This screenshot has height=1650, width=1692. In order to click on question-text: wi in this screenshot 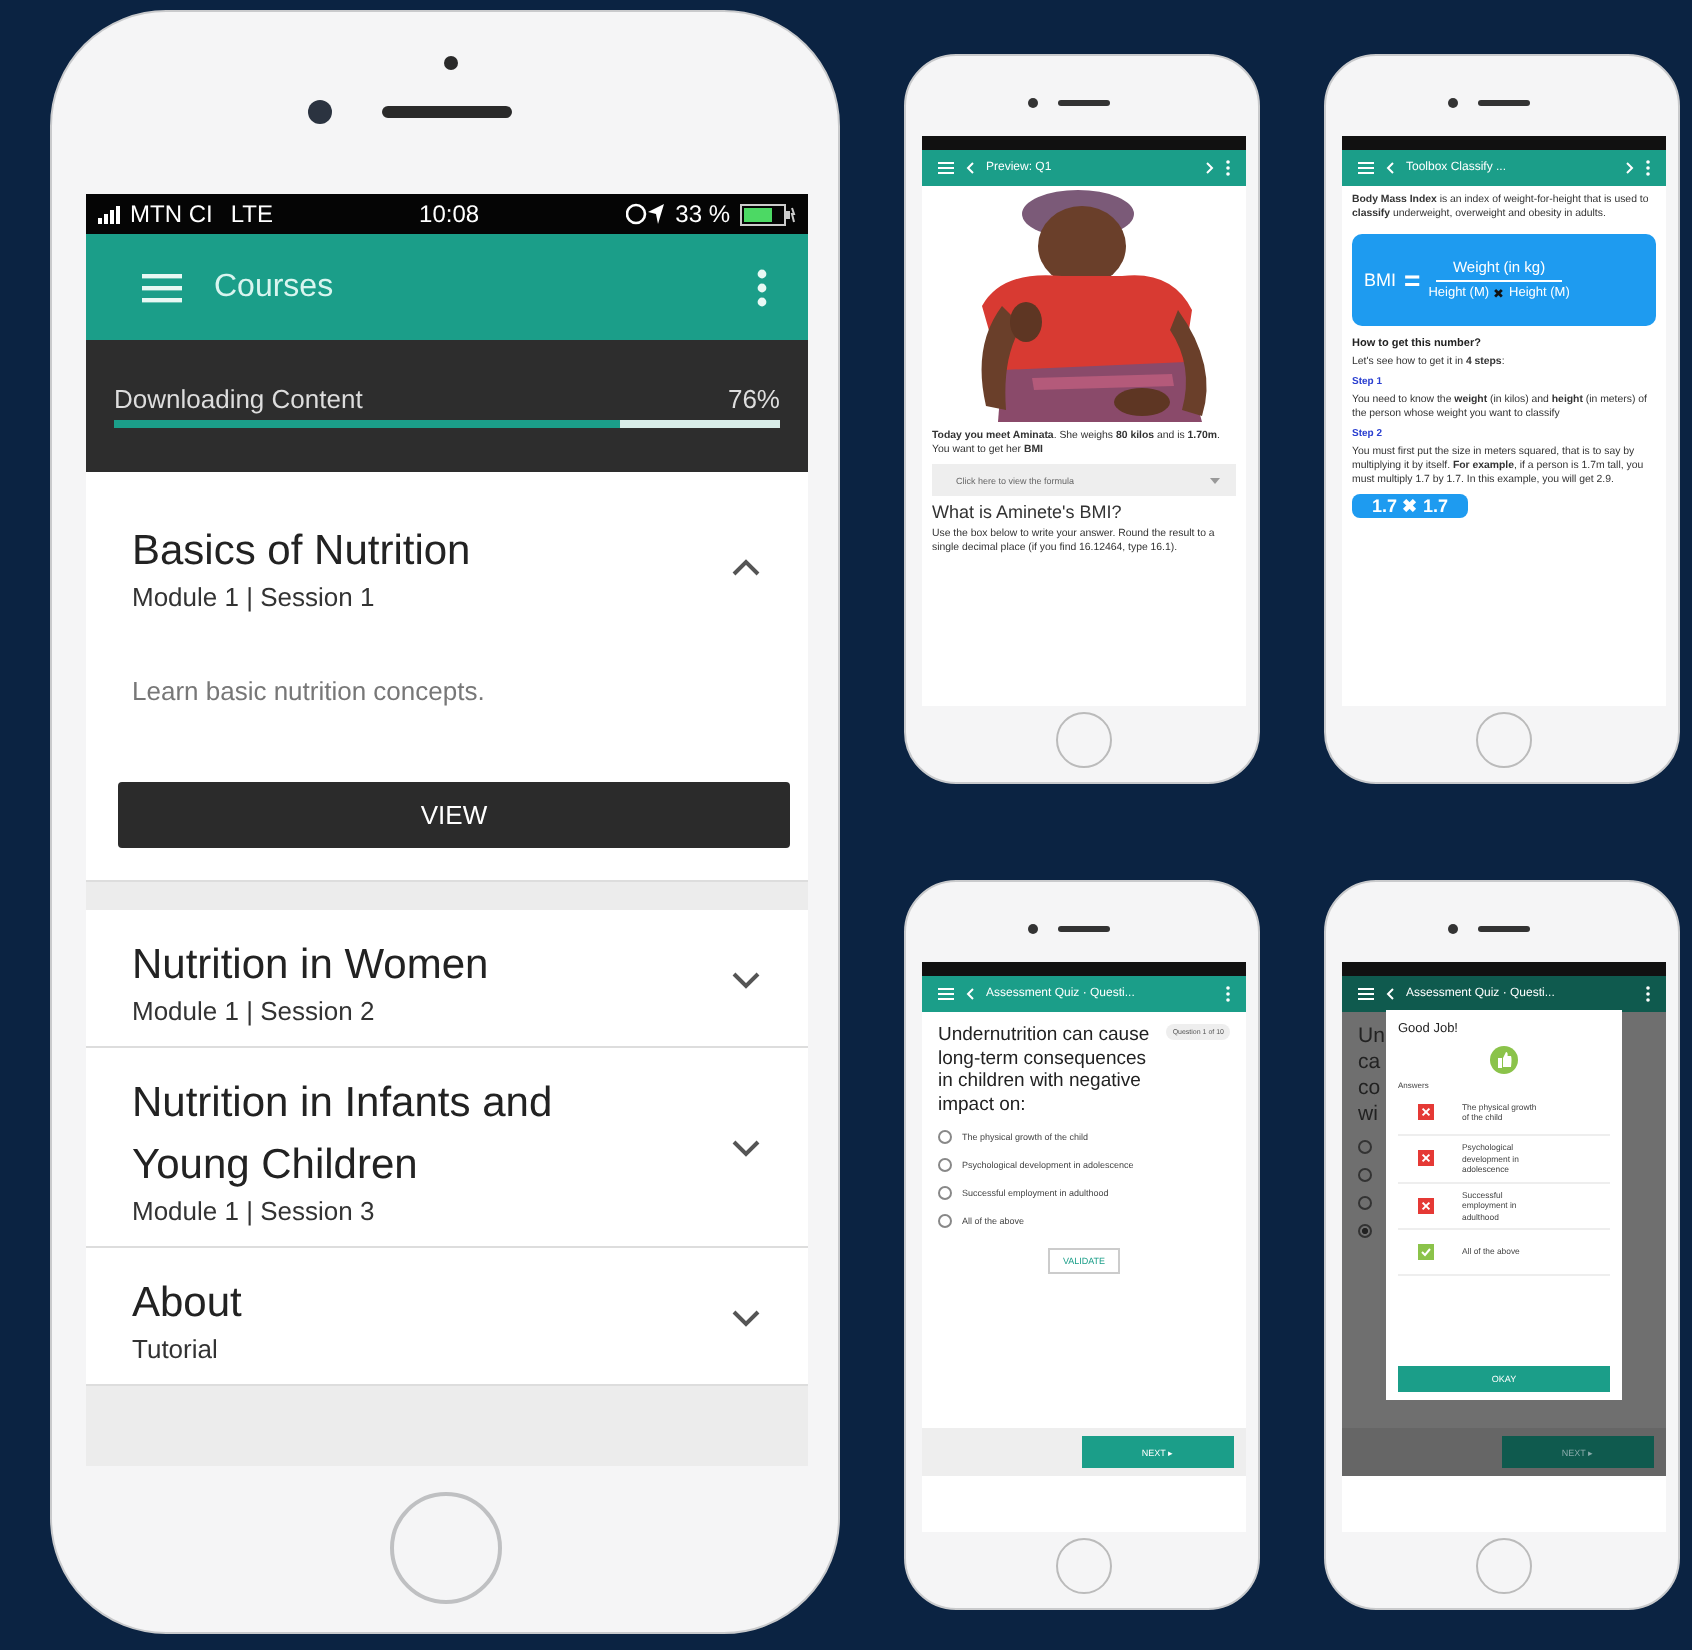, I will do `click(1368, 1114)`.